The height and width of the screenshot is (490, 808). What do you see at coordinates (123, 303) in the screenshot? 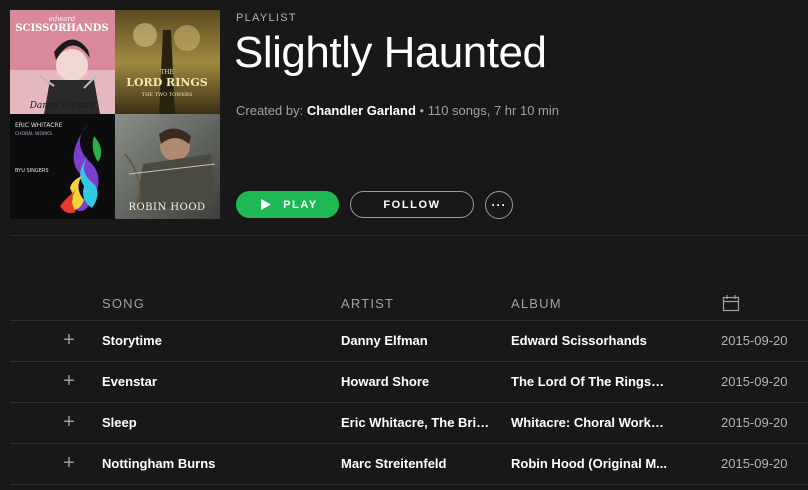
I see `column-header-song: SONG` at bounding box center [123, 303].